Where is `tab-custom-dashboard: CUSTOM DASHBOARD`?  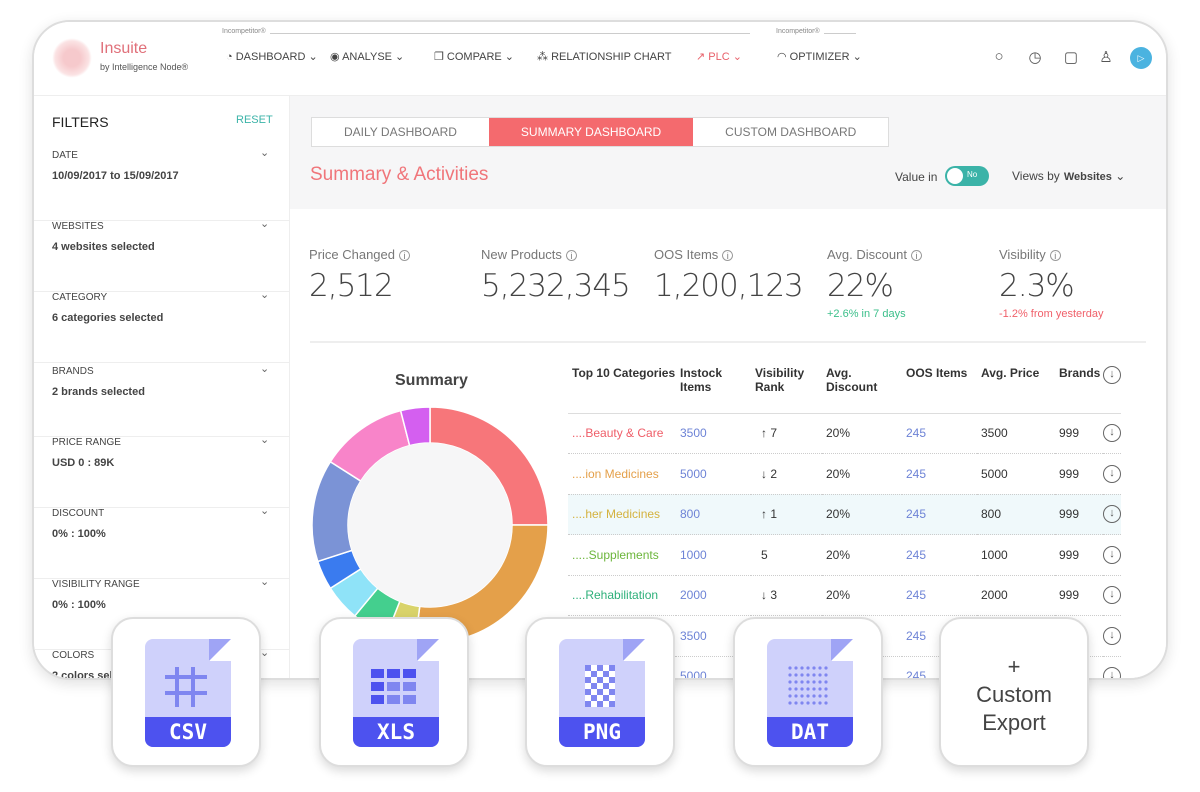 tab-custom-dashboard: CUSTOM DASHBOARD is located at coordinates (790, 132).